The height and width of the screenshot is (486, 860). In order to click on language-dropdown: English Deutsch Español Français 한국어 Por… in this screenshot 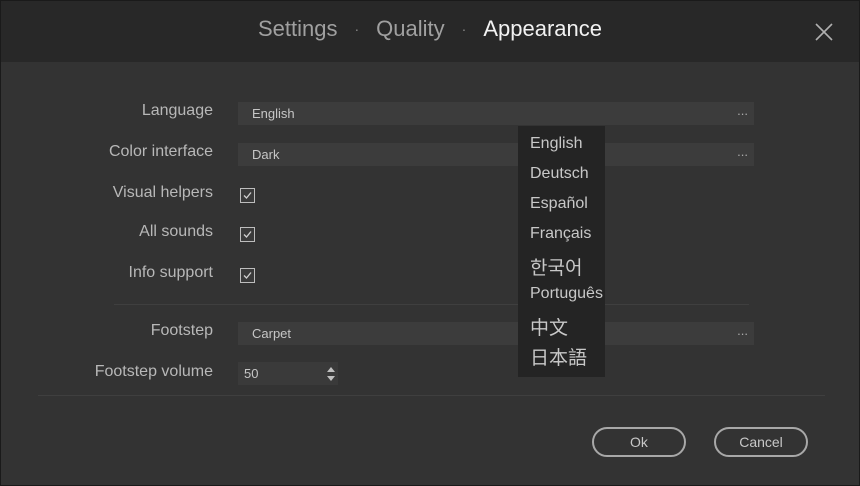, I will do `click(561, 251)`.